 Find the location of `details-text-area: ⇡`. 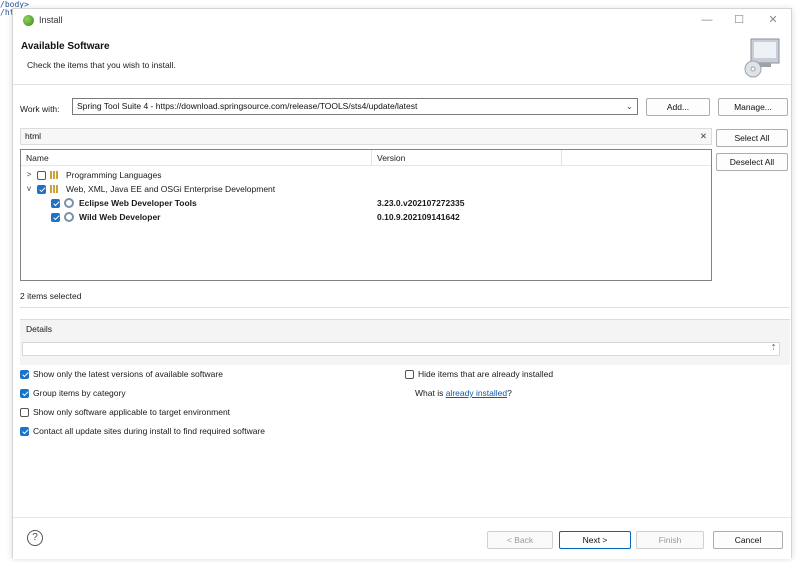

details-text-area: ⇡ is located at coordinates (401, 349).